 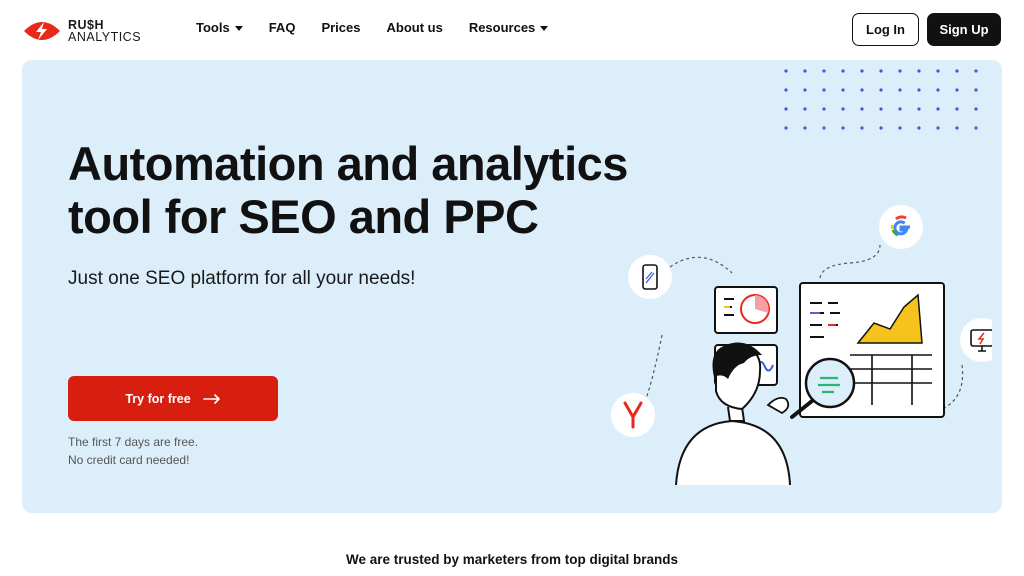 What do you see at coordinates (976, 340) in the screenshot?
I see `monitor-icon` at bounding box center [976, 340].